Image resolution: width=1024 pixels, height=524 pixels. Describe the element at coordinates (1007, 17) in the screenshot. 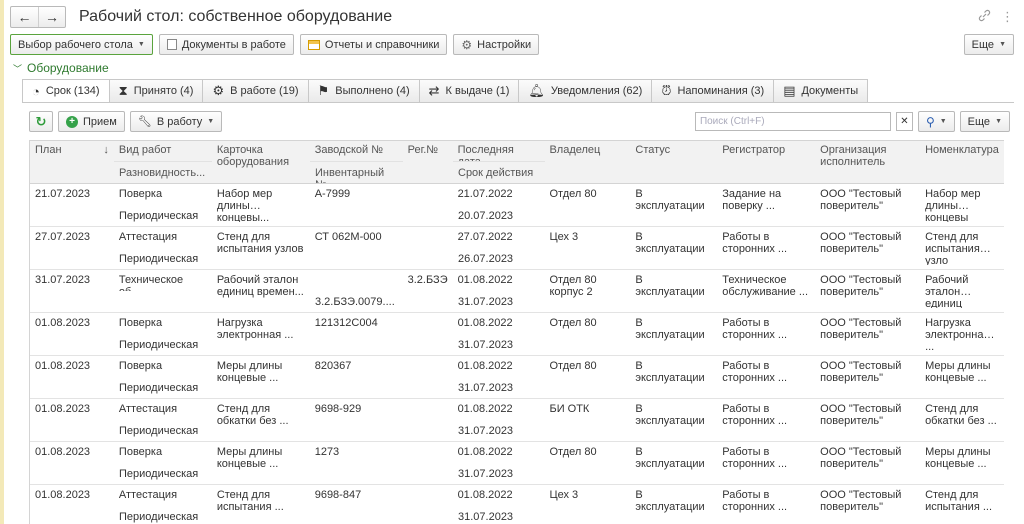

I see `more-menu-icon: ⋮` at that location.